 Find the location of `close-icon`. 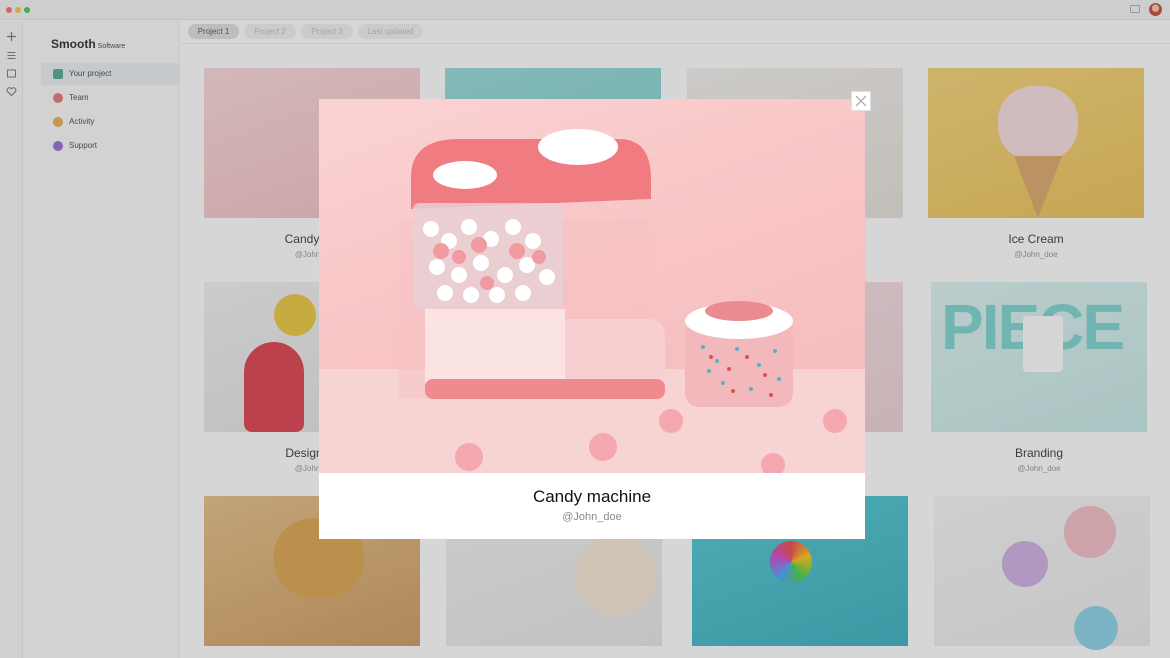

close-icon is located at coordinates (861, 101).